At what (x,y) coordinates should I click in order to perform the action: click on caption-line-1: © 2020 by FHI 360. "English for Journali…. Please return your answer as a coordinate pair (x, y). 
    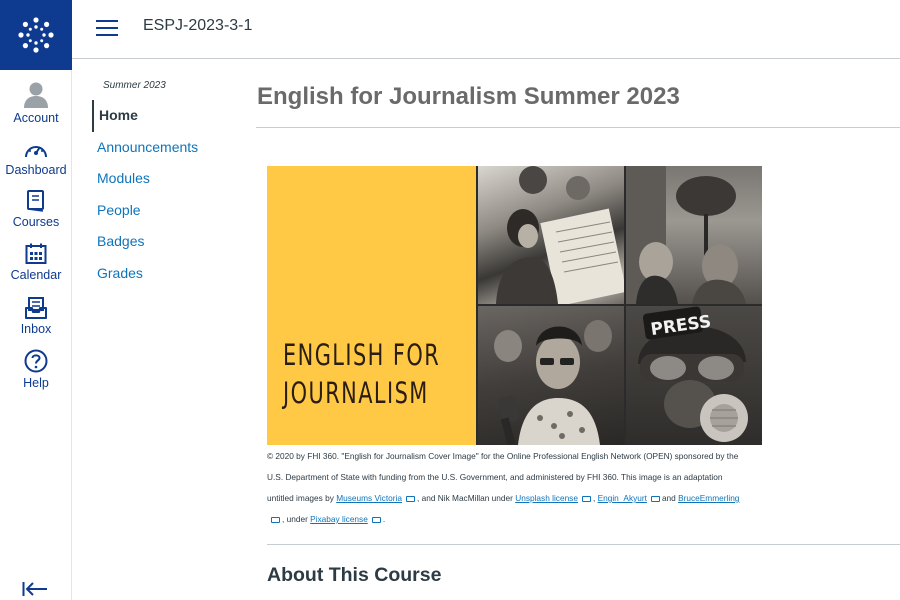
    Looking at the image, I should click on (503, 456).